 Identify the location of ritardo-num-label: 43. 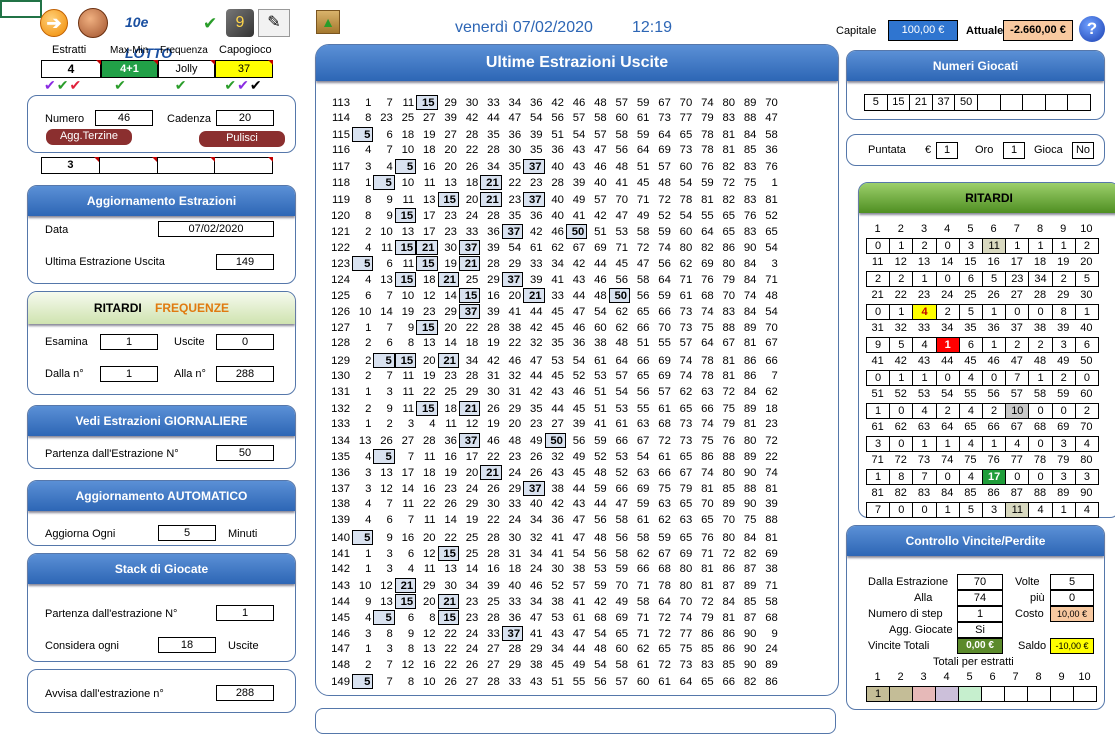
(924, 361).